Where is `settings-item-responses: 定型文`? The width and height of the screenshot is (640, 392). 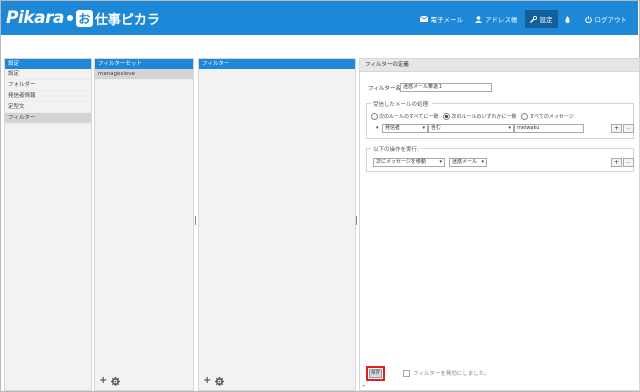 settings-item-responses: 定型文 is located at coordinates (48, 107).